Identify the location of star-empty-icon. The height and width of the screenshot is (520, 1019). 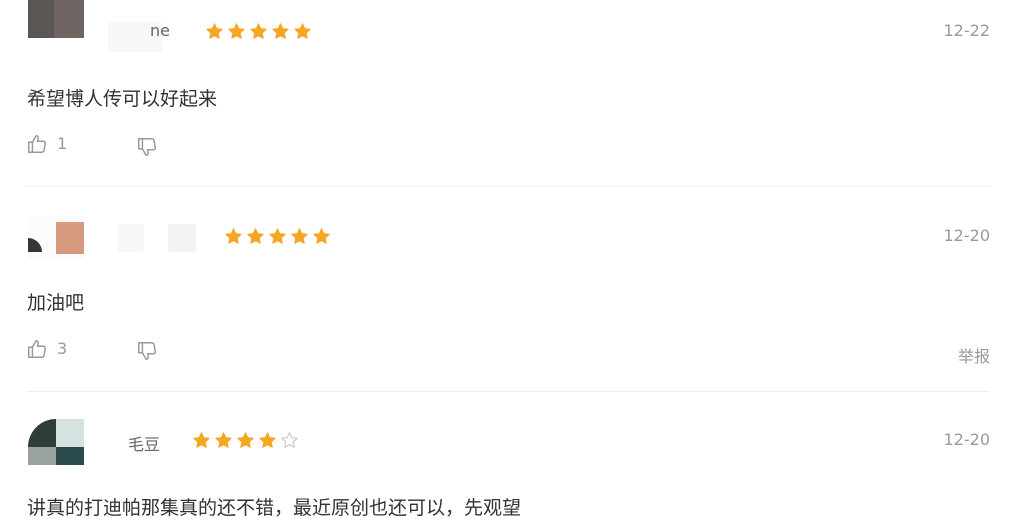
(289, 440).